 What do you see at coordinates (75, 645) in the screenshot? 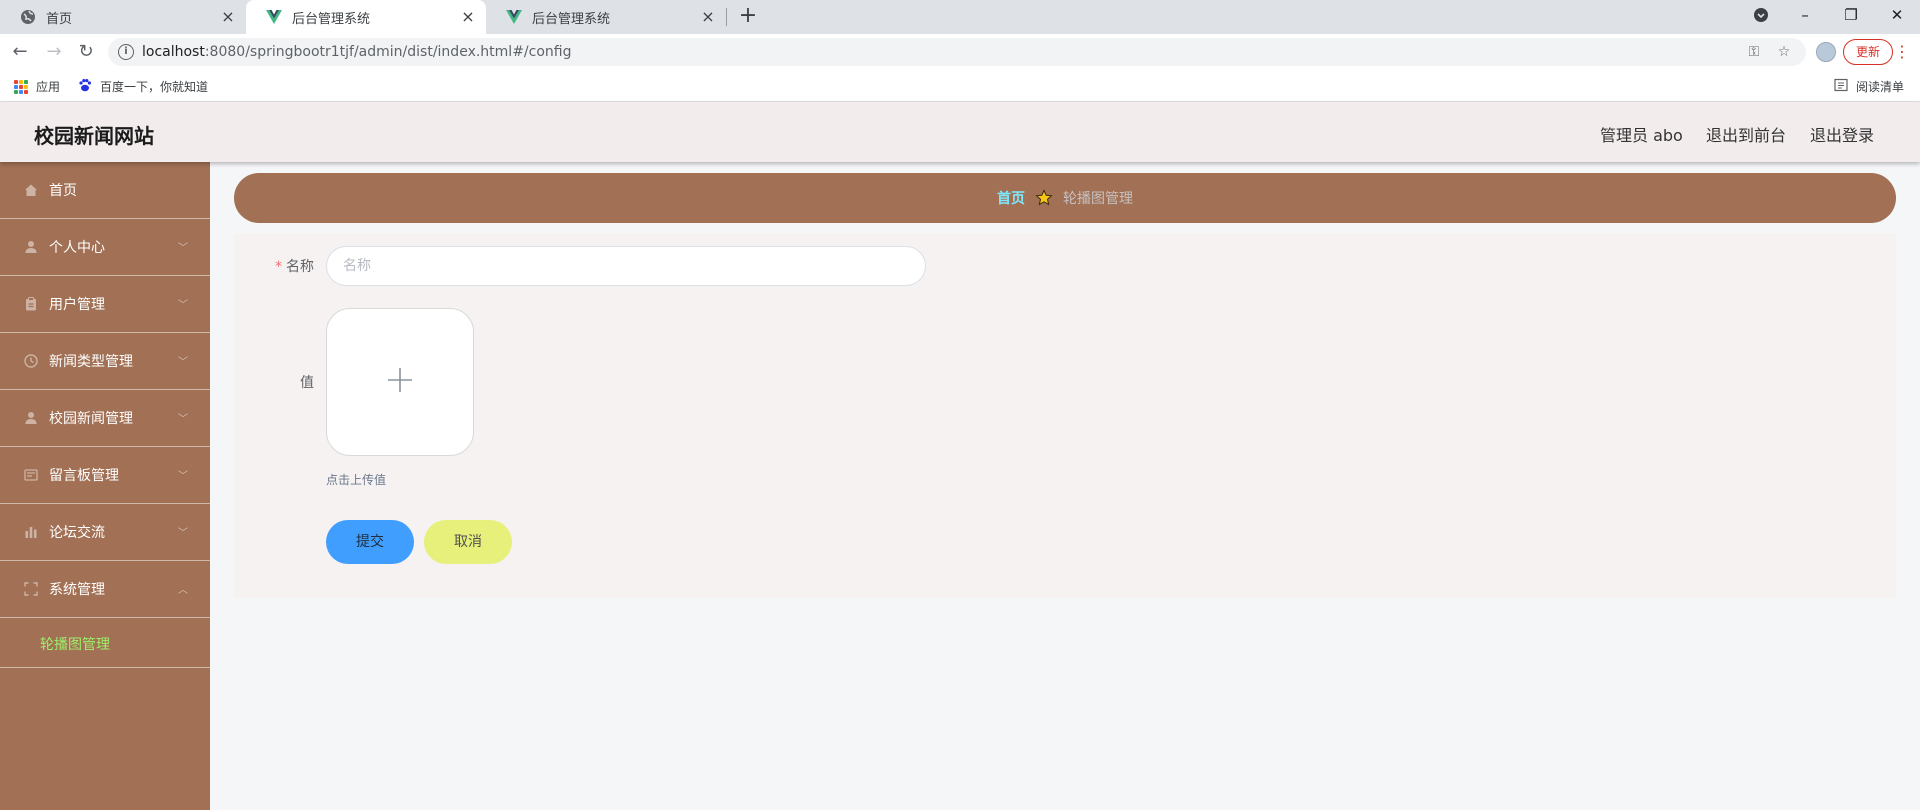
I see `sidebar-subitem-label: 轮播图管理` at bounding box center [75, 645].